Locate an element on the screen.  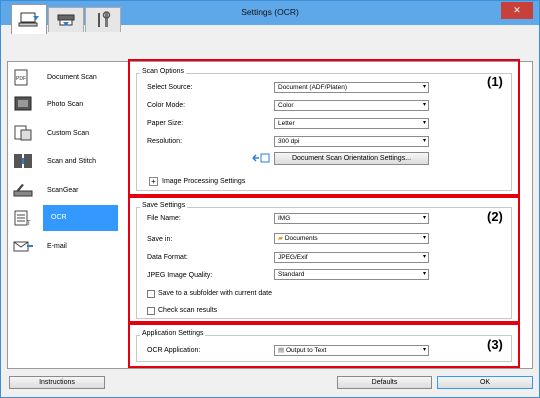
email-icon is located at coordinates (23, 246).